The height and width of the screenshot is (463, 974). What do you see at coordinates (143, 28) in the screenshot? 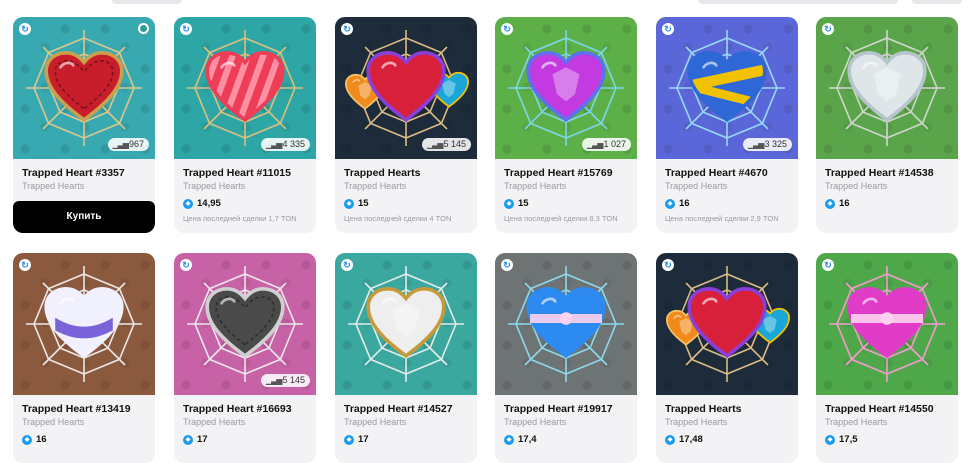
I see `select-radio-icon` at bounding box center [143, 28].